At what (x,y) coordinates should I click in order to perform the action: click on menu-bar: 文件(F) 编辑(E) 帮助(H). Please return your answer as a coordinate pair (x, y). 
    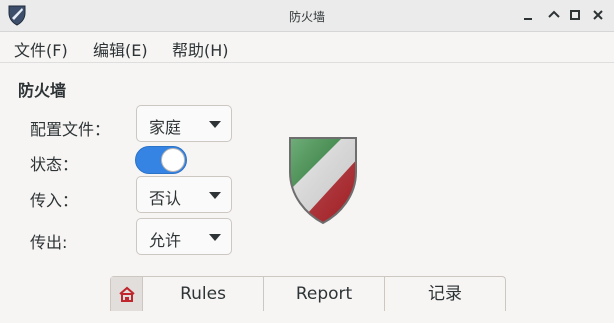
    Looking at the image, I should click on (307, 47).